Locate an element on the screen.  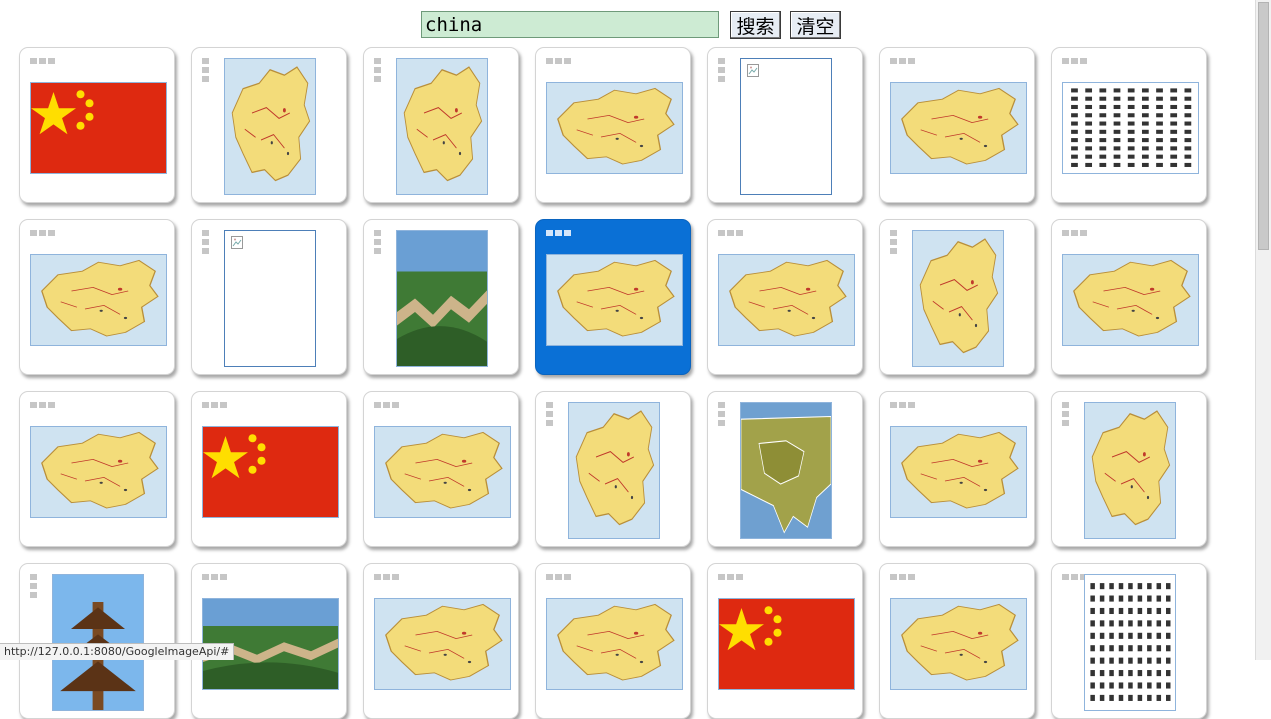
status-url: http://127.0.0.1:8080/GoogleImageApi/# is located at coordinates (117, 651).